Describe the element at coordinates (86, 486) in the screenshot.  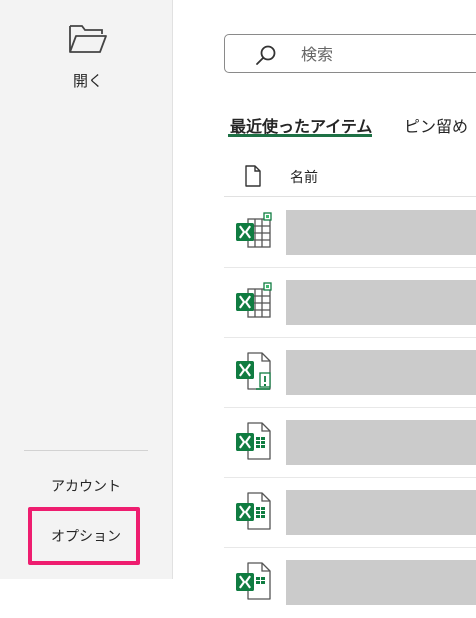
I see `sidebar-item-account: アカウント` at that location.